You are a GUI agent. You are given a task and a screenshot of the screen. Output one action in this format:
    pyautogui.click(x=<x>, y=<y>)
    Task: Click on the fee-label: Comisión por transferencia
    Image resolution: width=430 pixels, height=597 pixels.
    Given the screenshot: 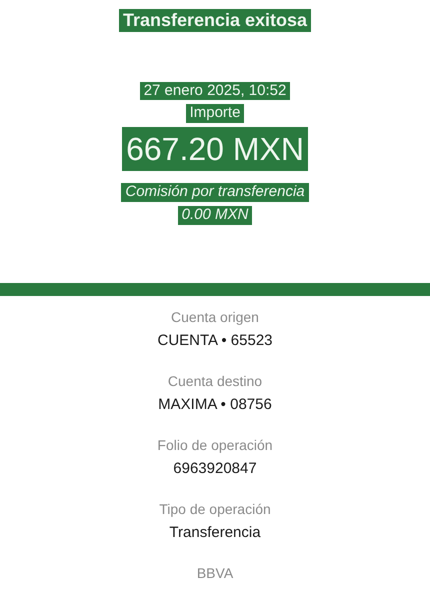 What is the action you would take?
    pyautogui.click(x=215, y=192)
    